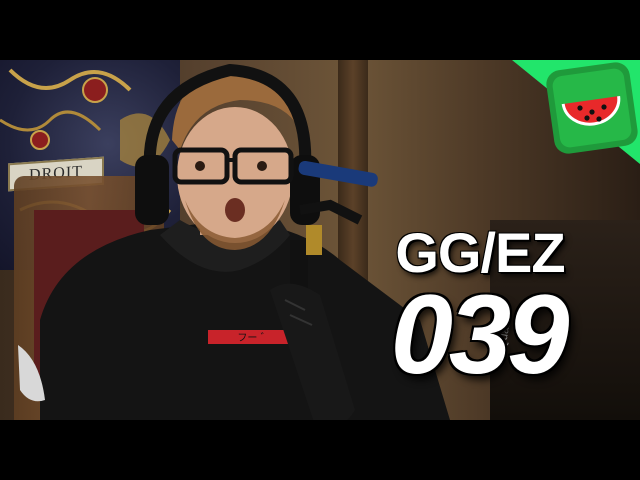 The image size is (640, 480). What do you see at coordinates (253, 338) in the screenshot?
I see `shirt-print-text: フー ゛` at bounding box center [253, 338].